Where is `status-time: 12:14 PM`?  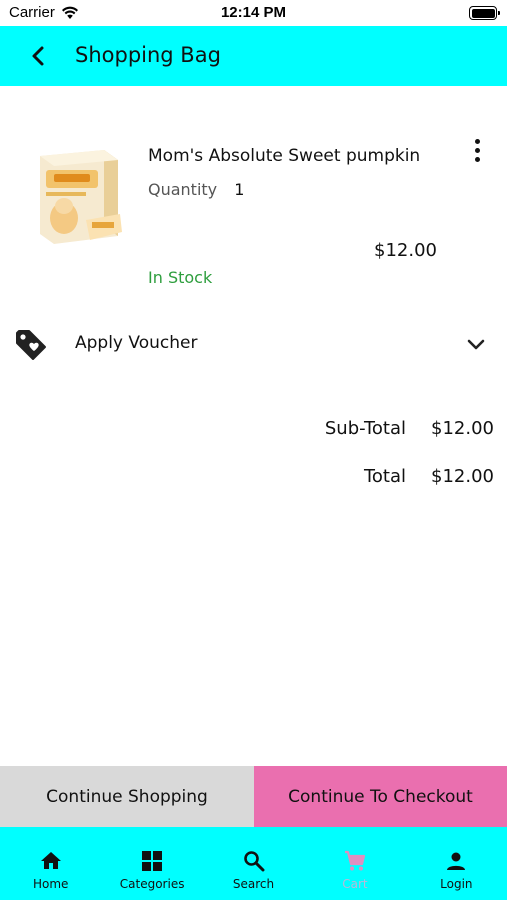 status-time: 12:14 PM is located at coordinates (253, 12).